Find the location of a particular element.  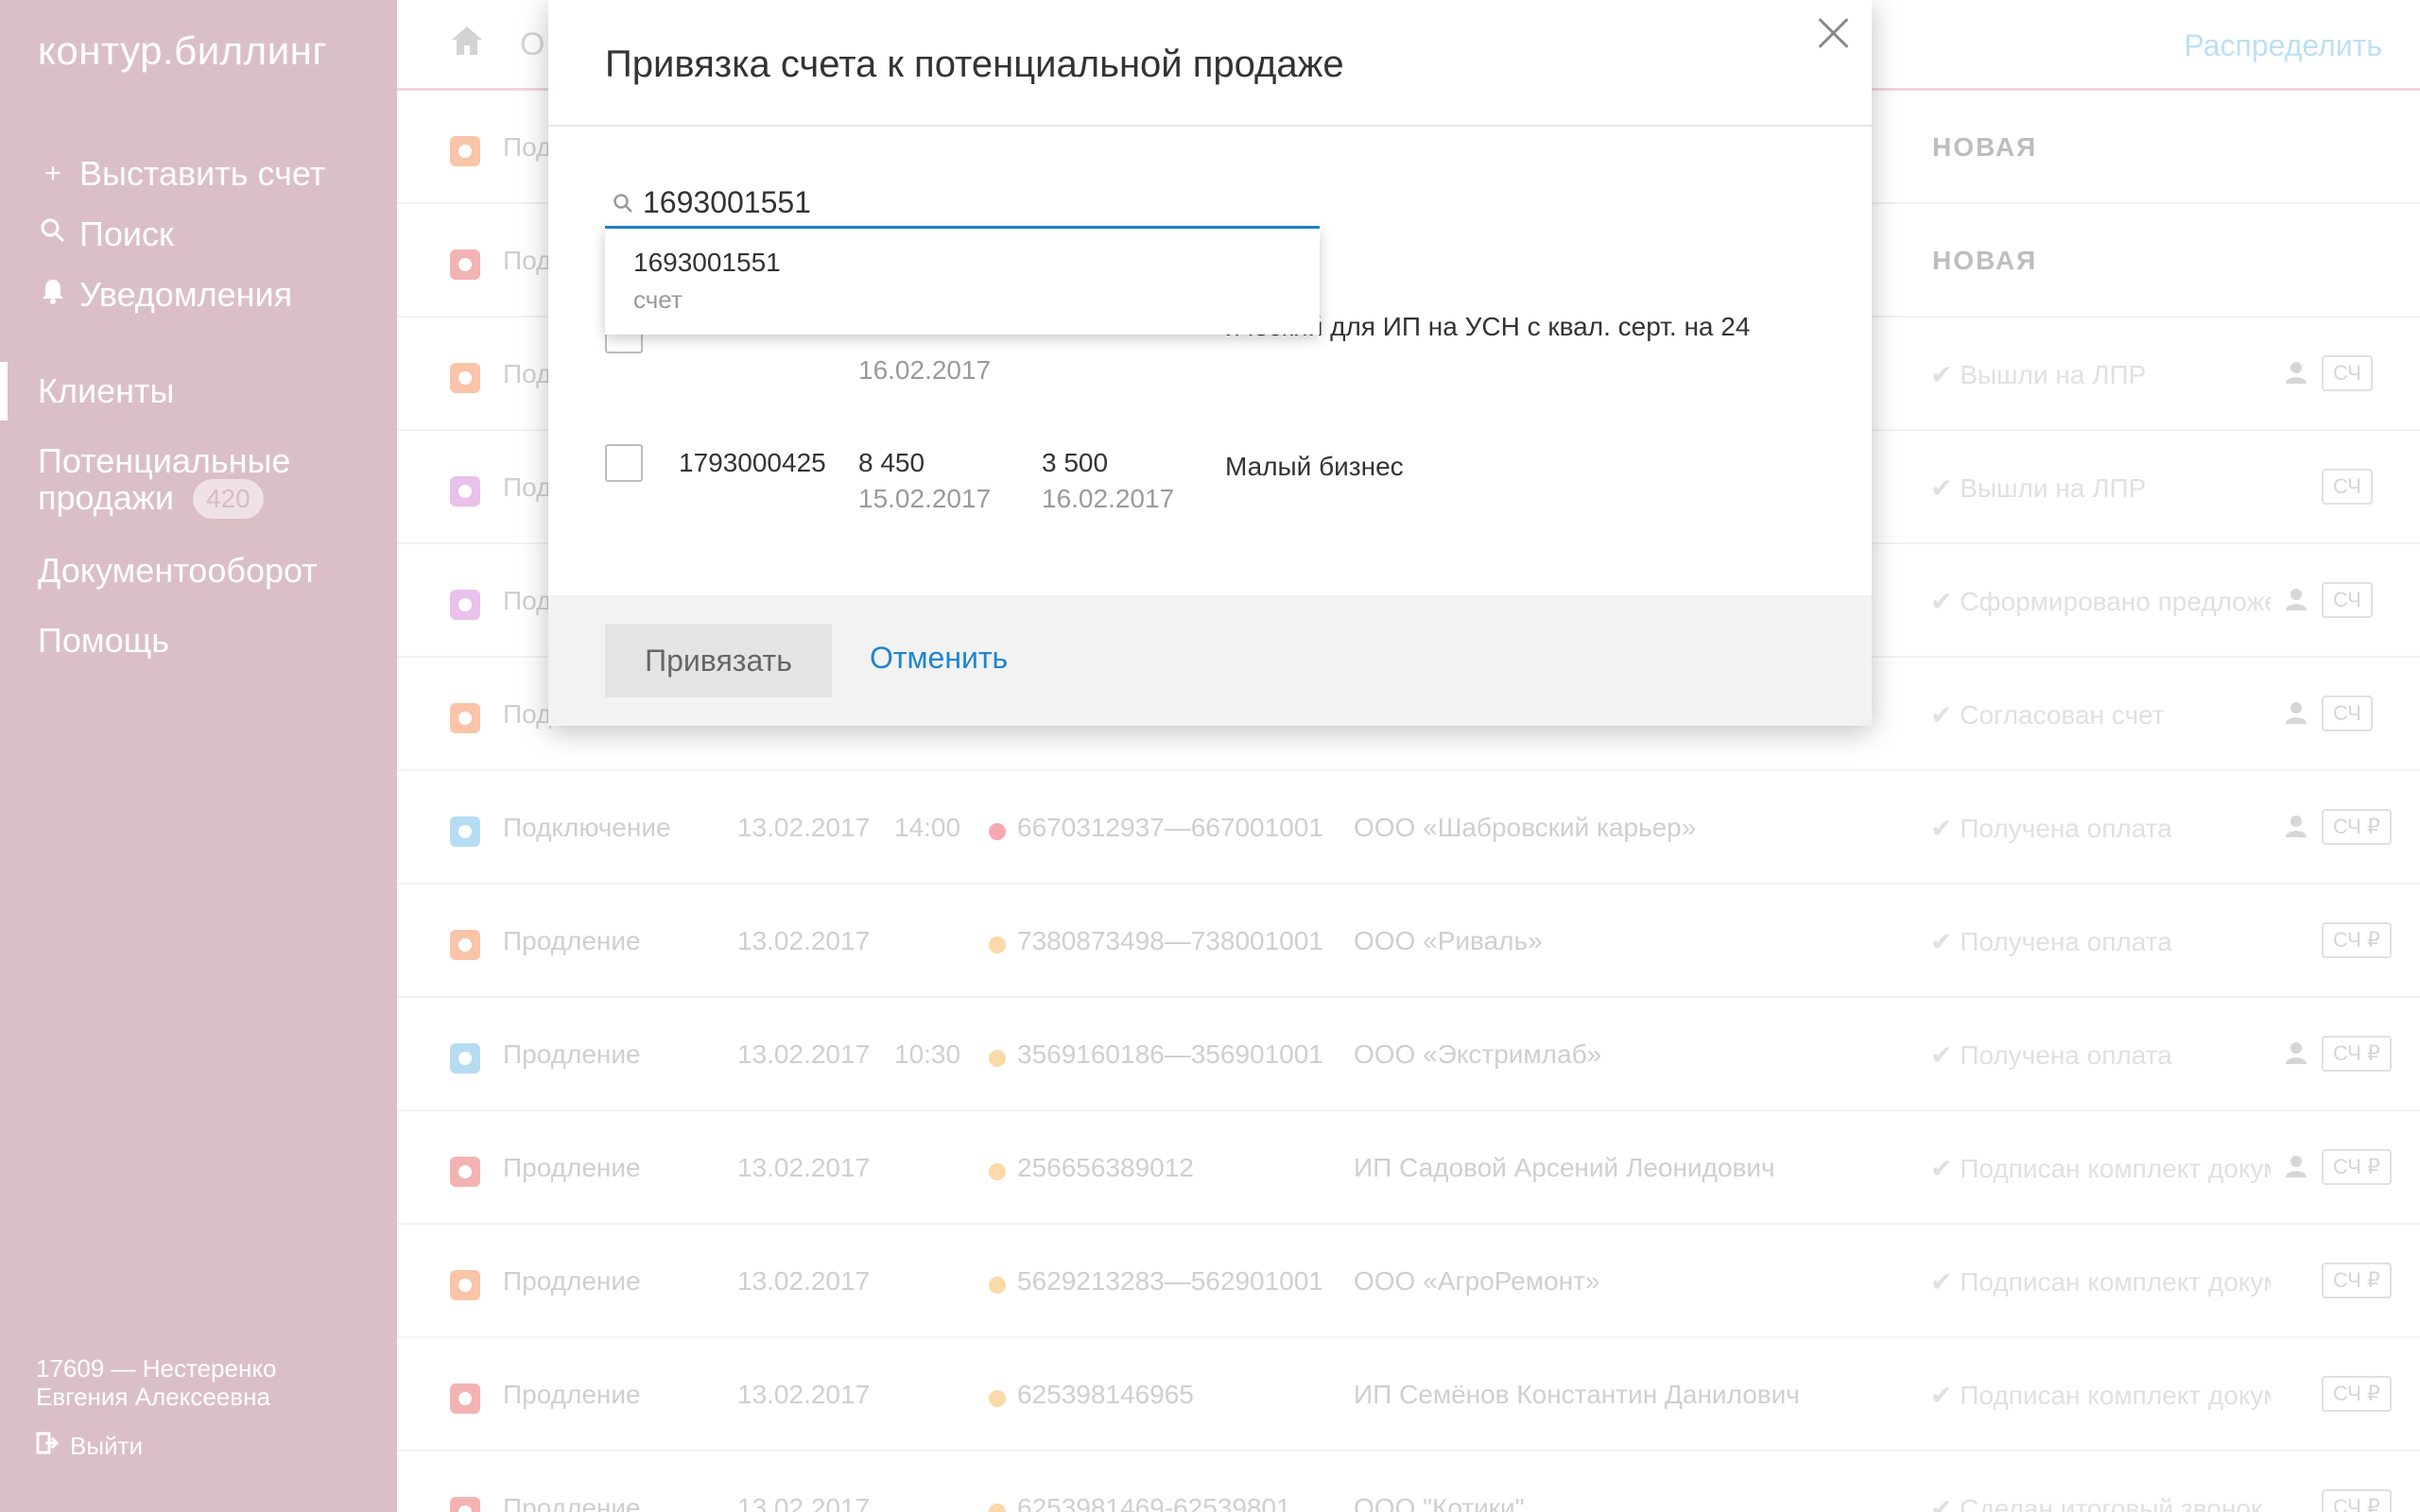

sidebar-item-clients: Клиенты is located at coordinates (189, 391).